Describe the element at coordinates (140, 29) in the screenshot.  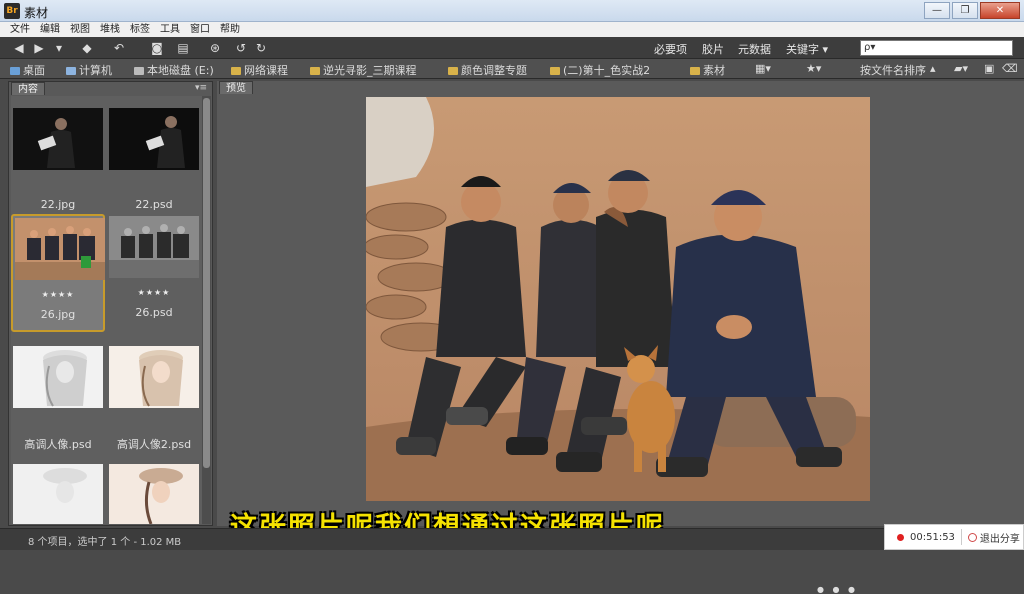
I see `menu-label: 标签` at that location.